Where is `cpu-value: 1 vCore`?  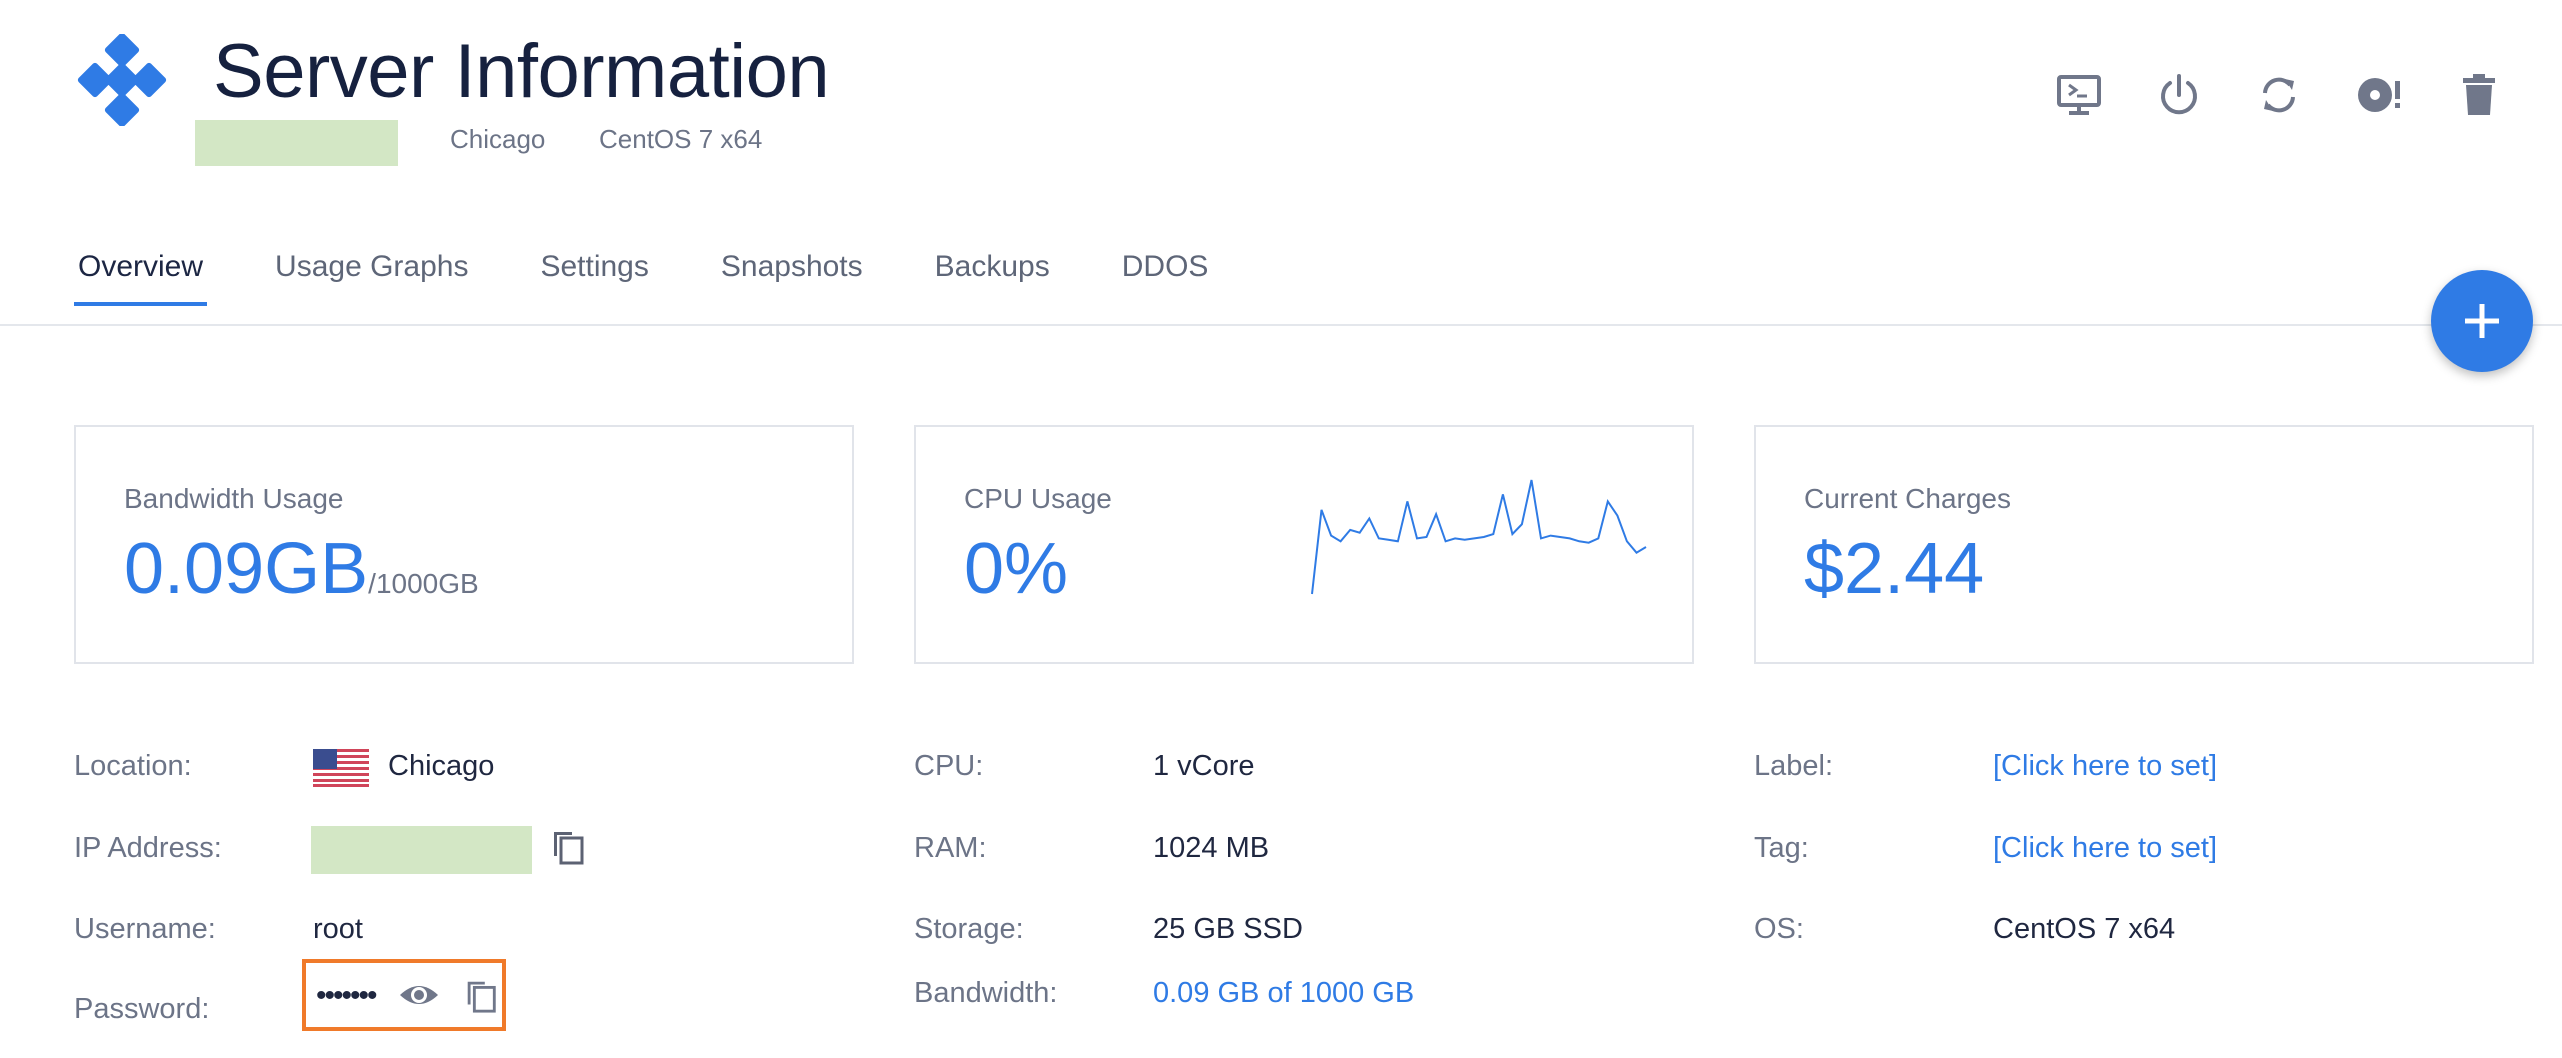
cpu-value: 1 vCore is located at coordinates (1204, 766).